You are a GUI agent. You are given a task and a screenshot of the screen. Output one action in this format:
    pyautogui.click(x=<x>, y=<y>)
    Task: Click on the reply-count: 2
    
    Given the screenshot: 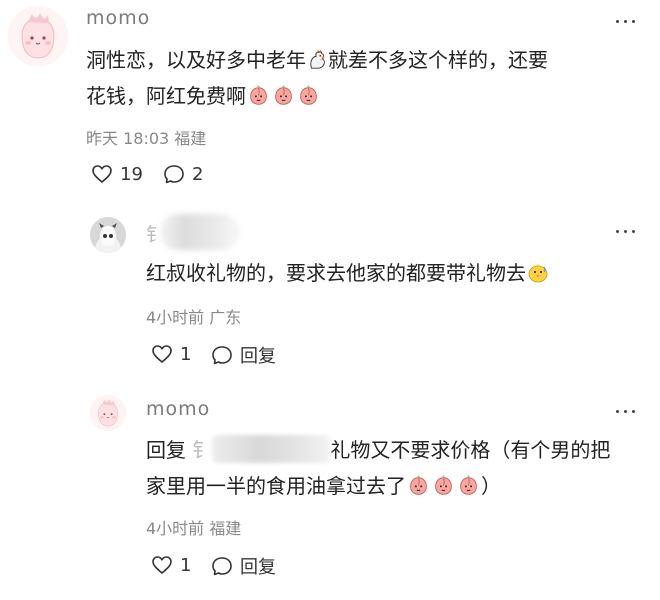 What is the action you would take?
    pyautogui.click(x=198, y=174)
    